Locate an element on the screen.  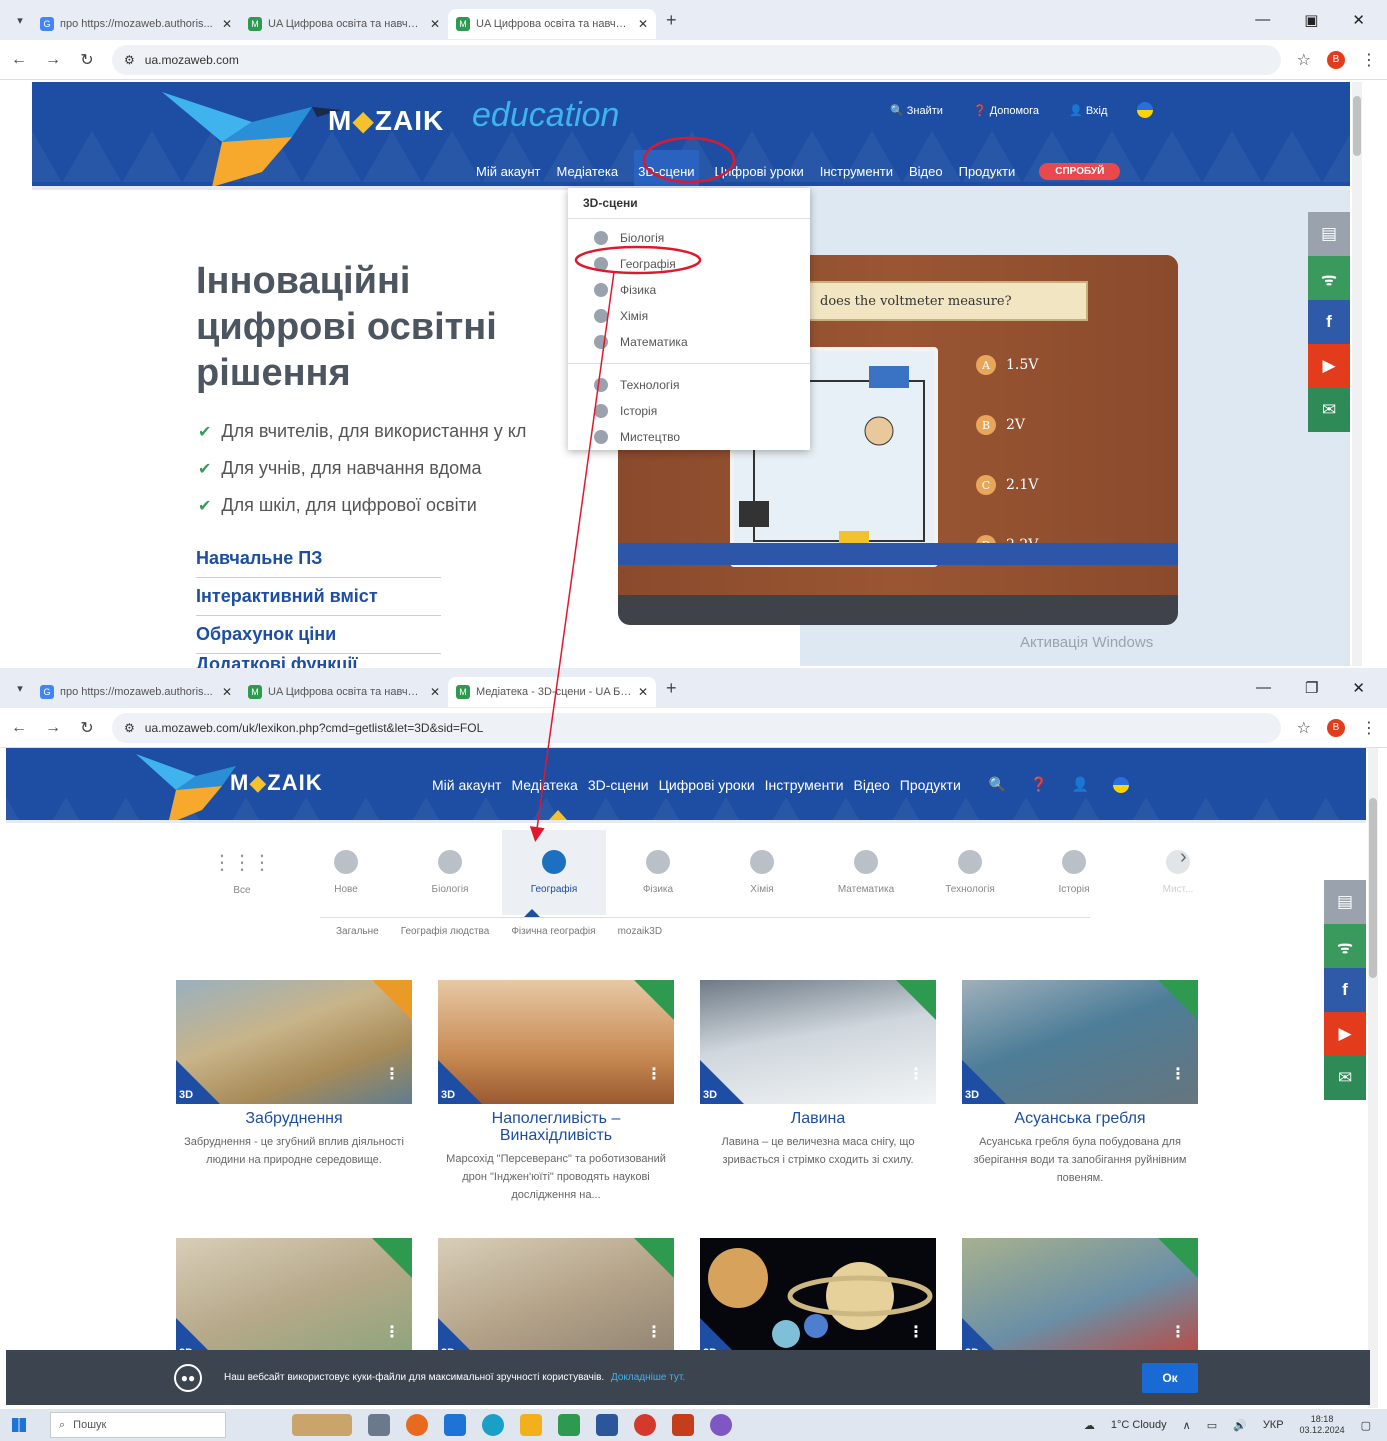
bottom-scrollbar is located at coordinates (1373, 1078).